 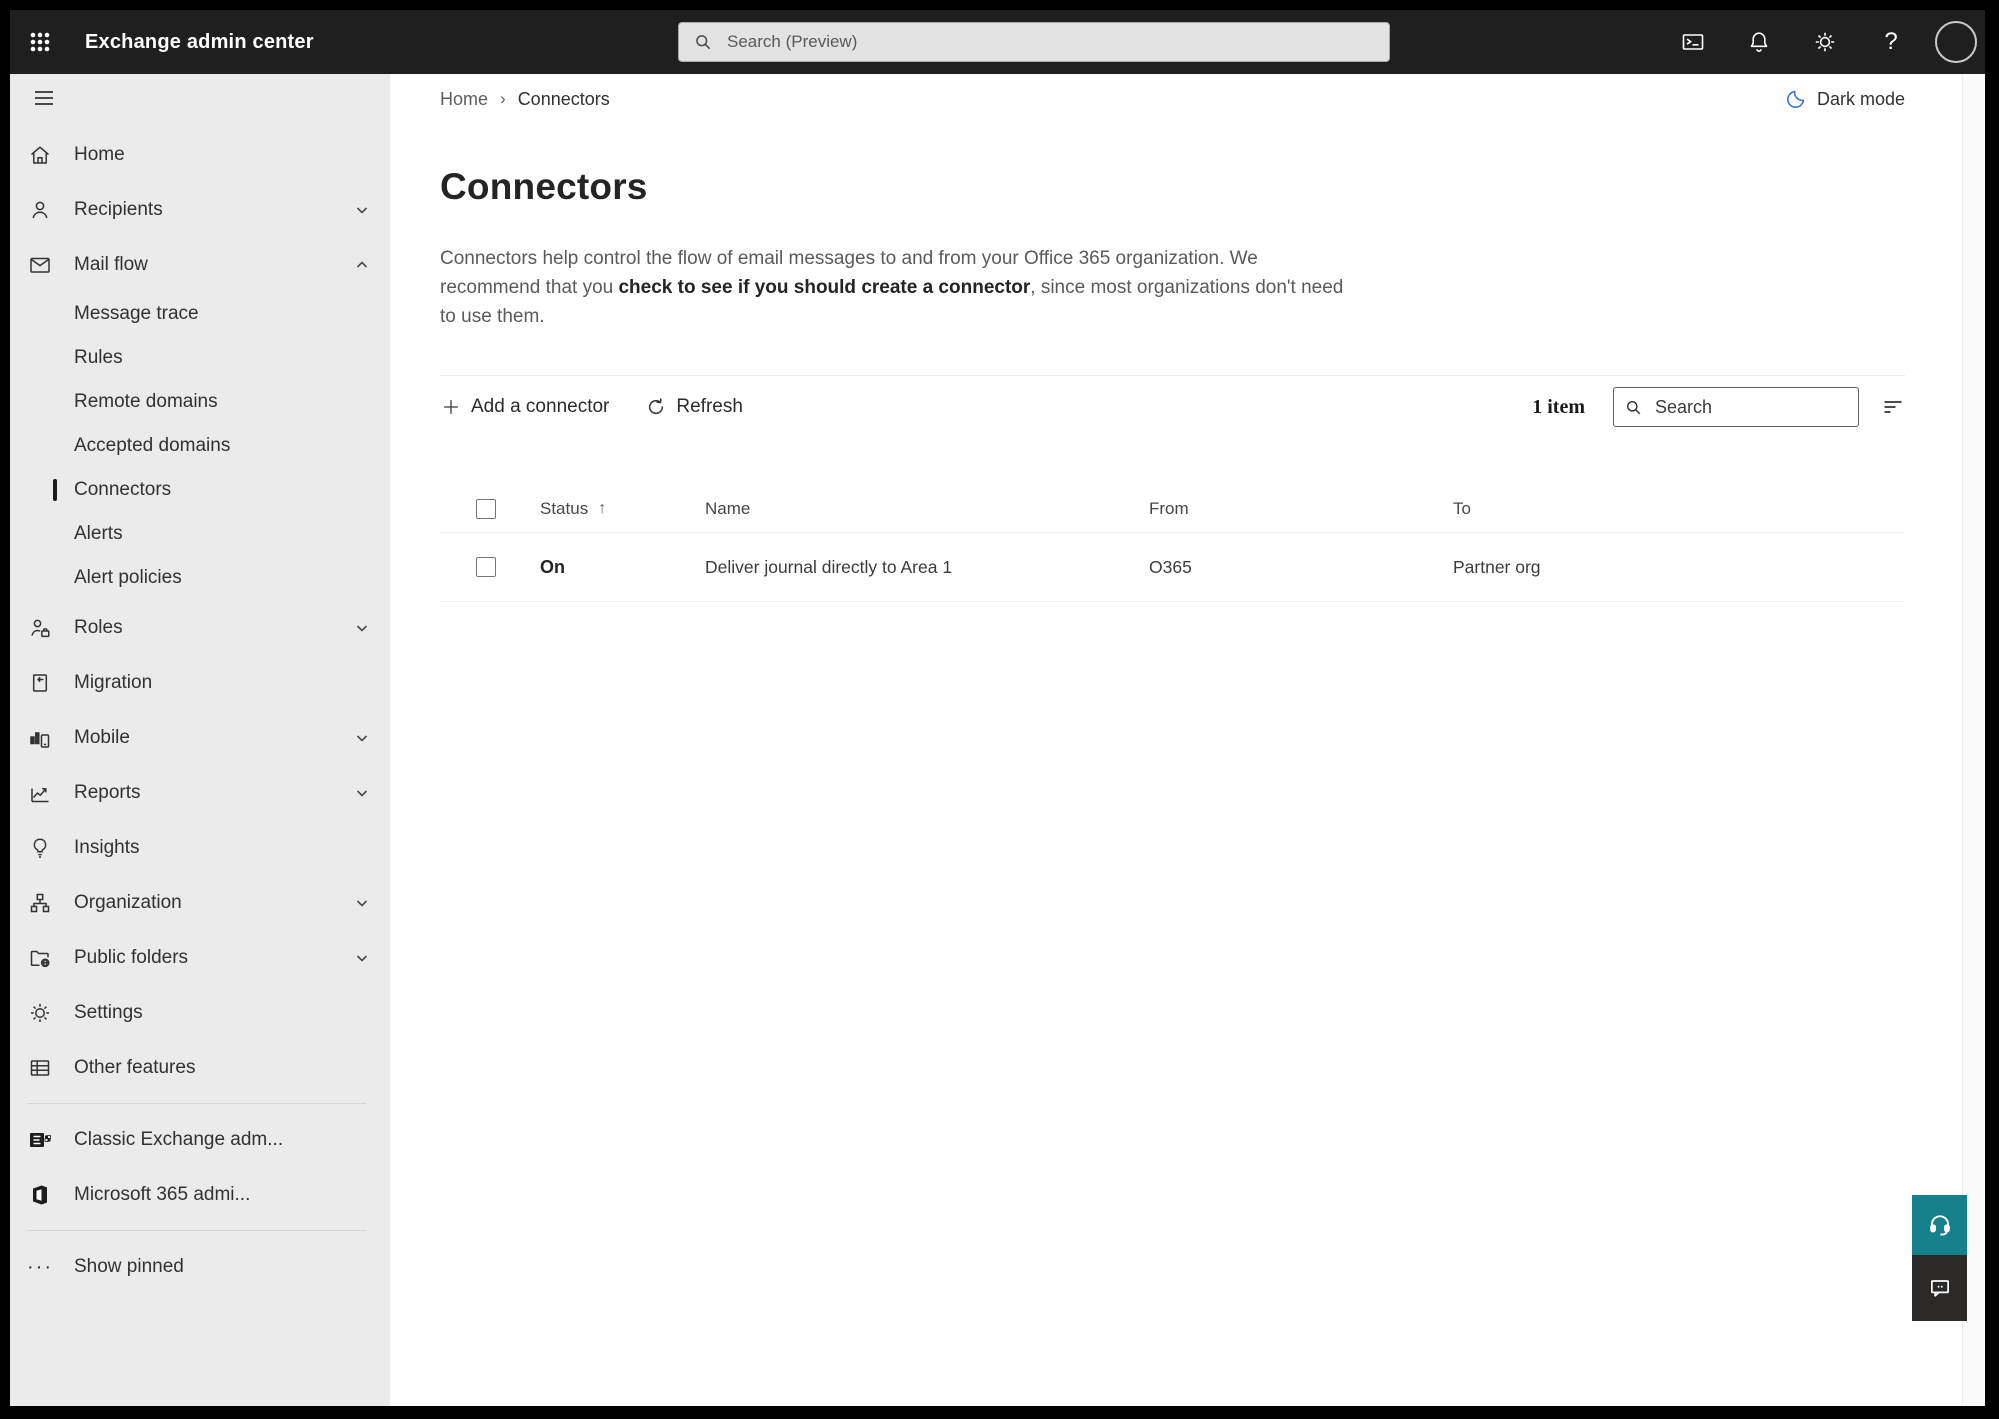 I want to click on sidebar-item-show-pinned: ··· Show pinned, so click(x=200, y=1266).